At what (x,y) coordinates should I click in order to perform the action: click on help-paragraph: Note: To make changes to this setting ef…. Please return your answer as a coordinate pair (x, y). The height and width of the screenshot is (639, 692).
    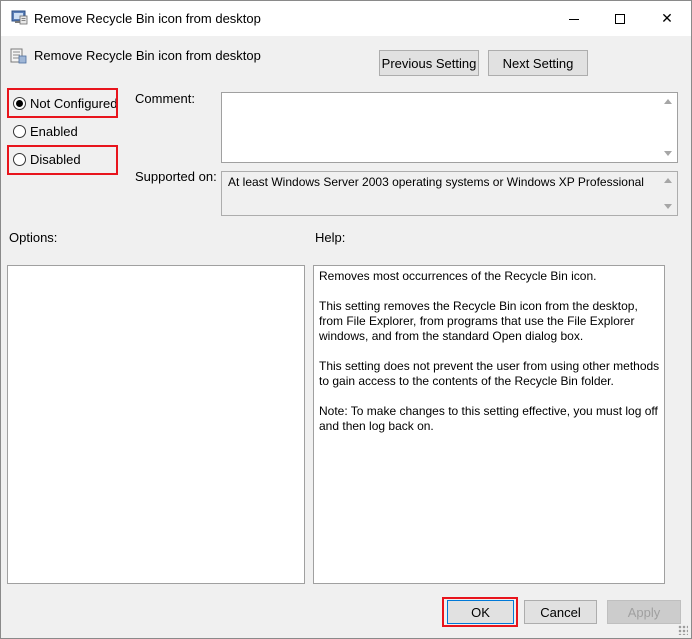
    Looking at the image, I should click on (488, 418).